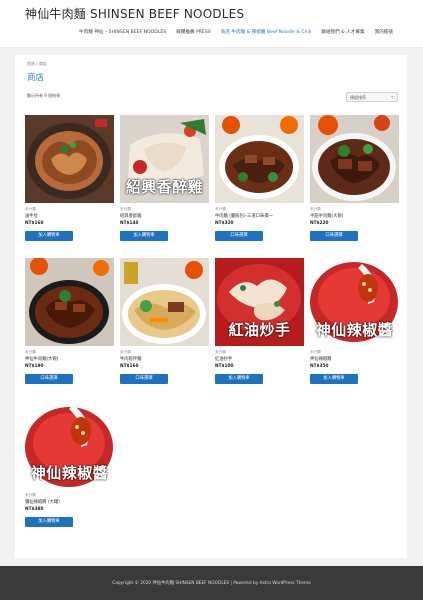  What do you see at coordinates (164, 159) in the screenshot?
I see `product-image: 紹興香醉雞` at bounding box center [164, 159].